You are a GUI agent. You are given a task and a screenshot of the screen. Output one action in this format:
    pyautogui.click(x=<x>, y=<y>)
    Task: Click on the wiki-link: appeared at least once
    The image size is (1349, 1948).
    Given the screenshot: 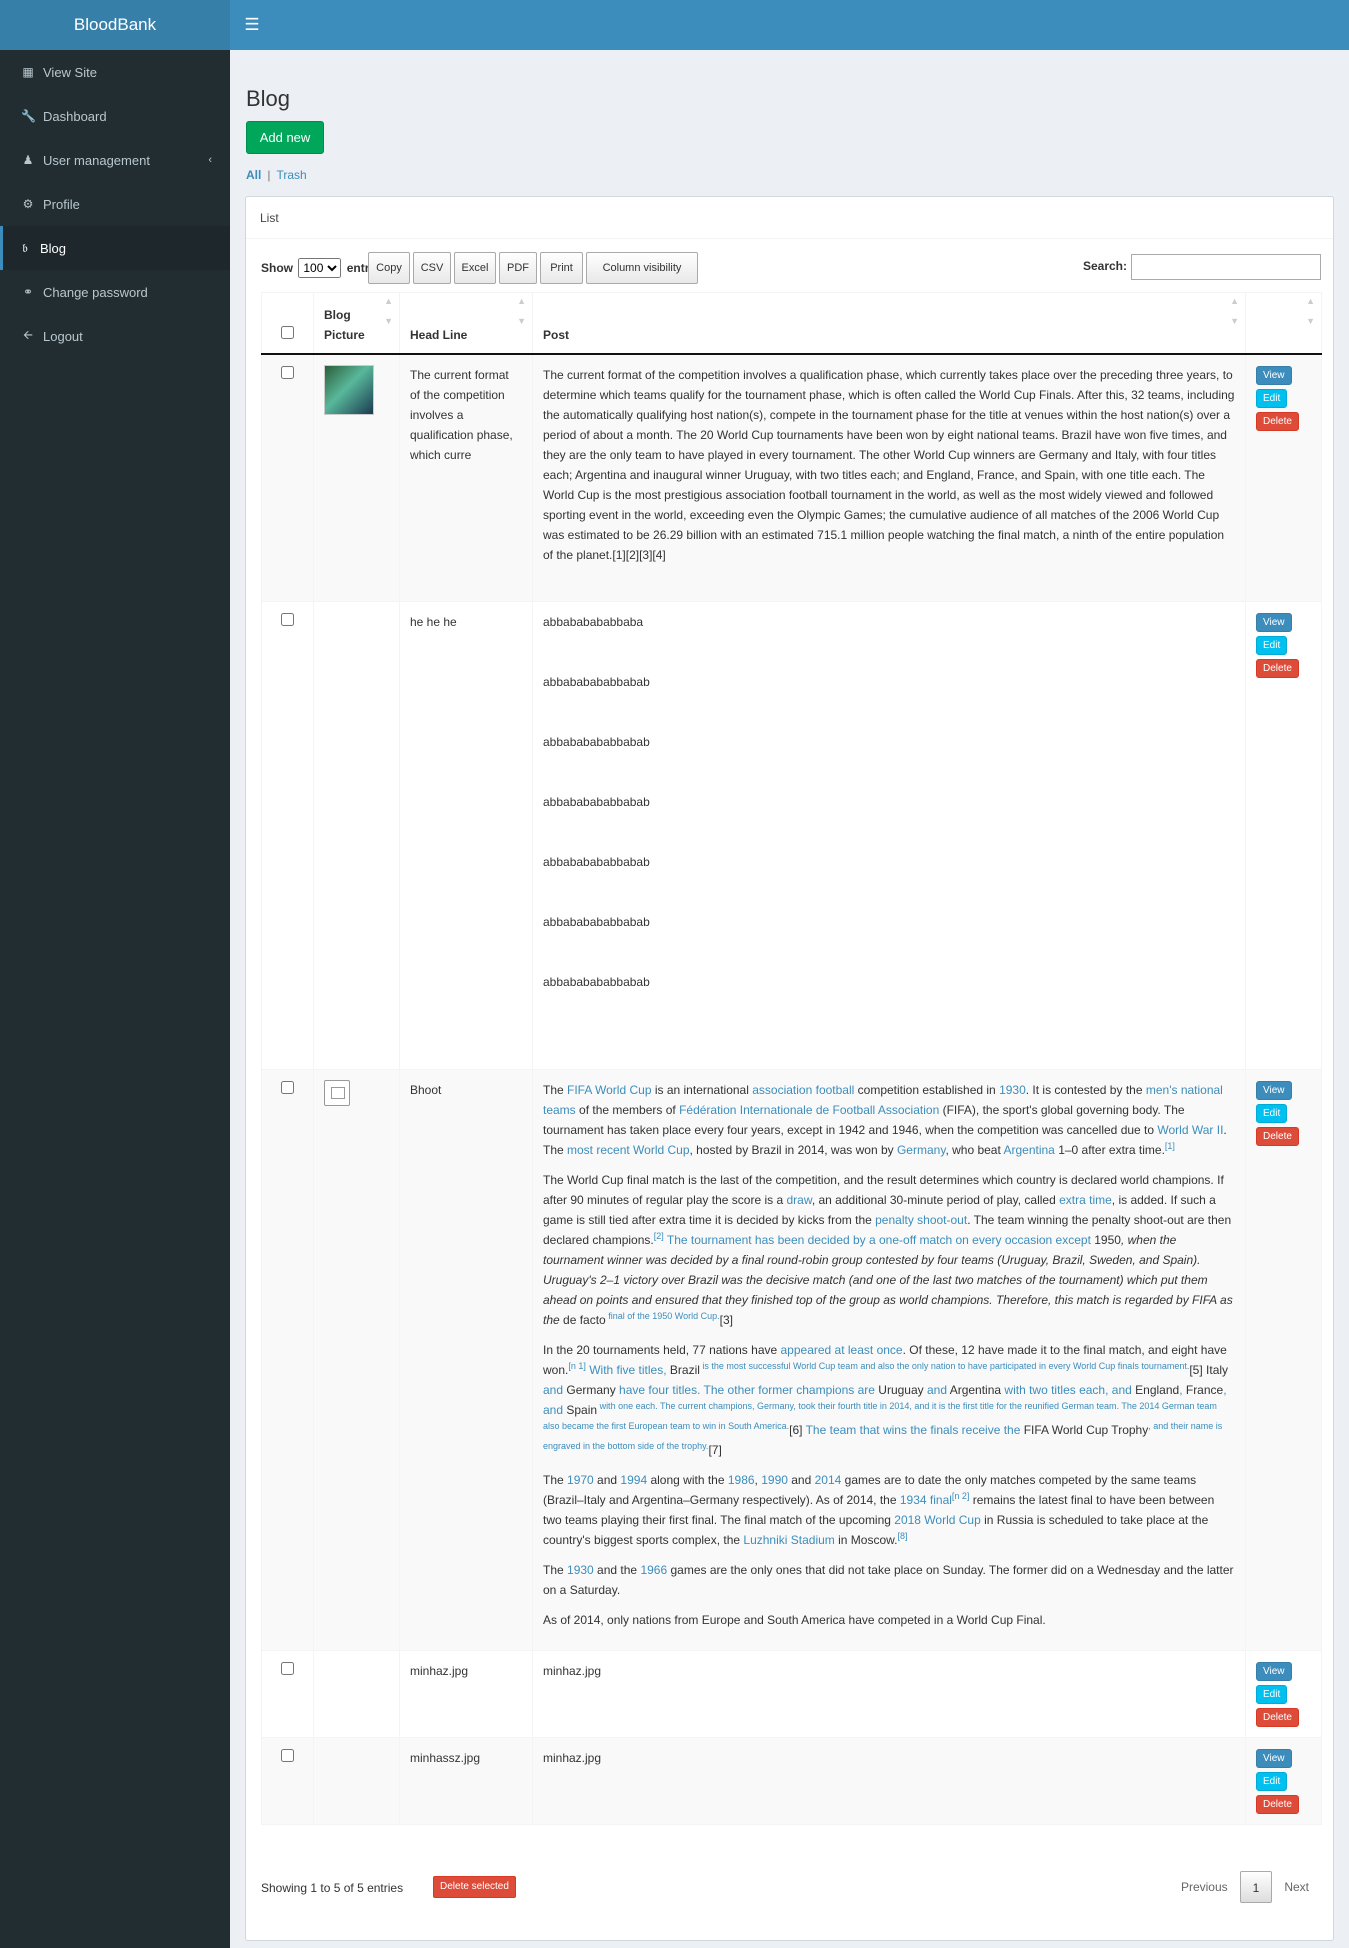 What is the action you would take?
    pyautogui.click(x=842, y=1350)
    